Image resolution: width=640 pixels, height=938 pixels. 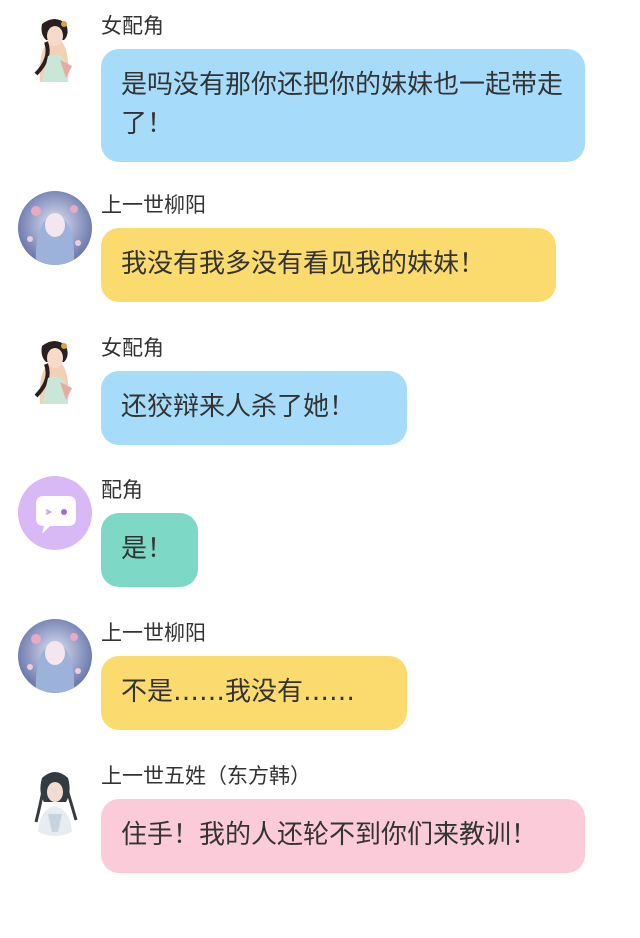 I want to click on speaker-name: 上一世五姓（东方韩）, so click(x=206, y=776).